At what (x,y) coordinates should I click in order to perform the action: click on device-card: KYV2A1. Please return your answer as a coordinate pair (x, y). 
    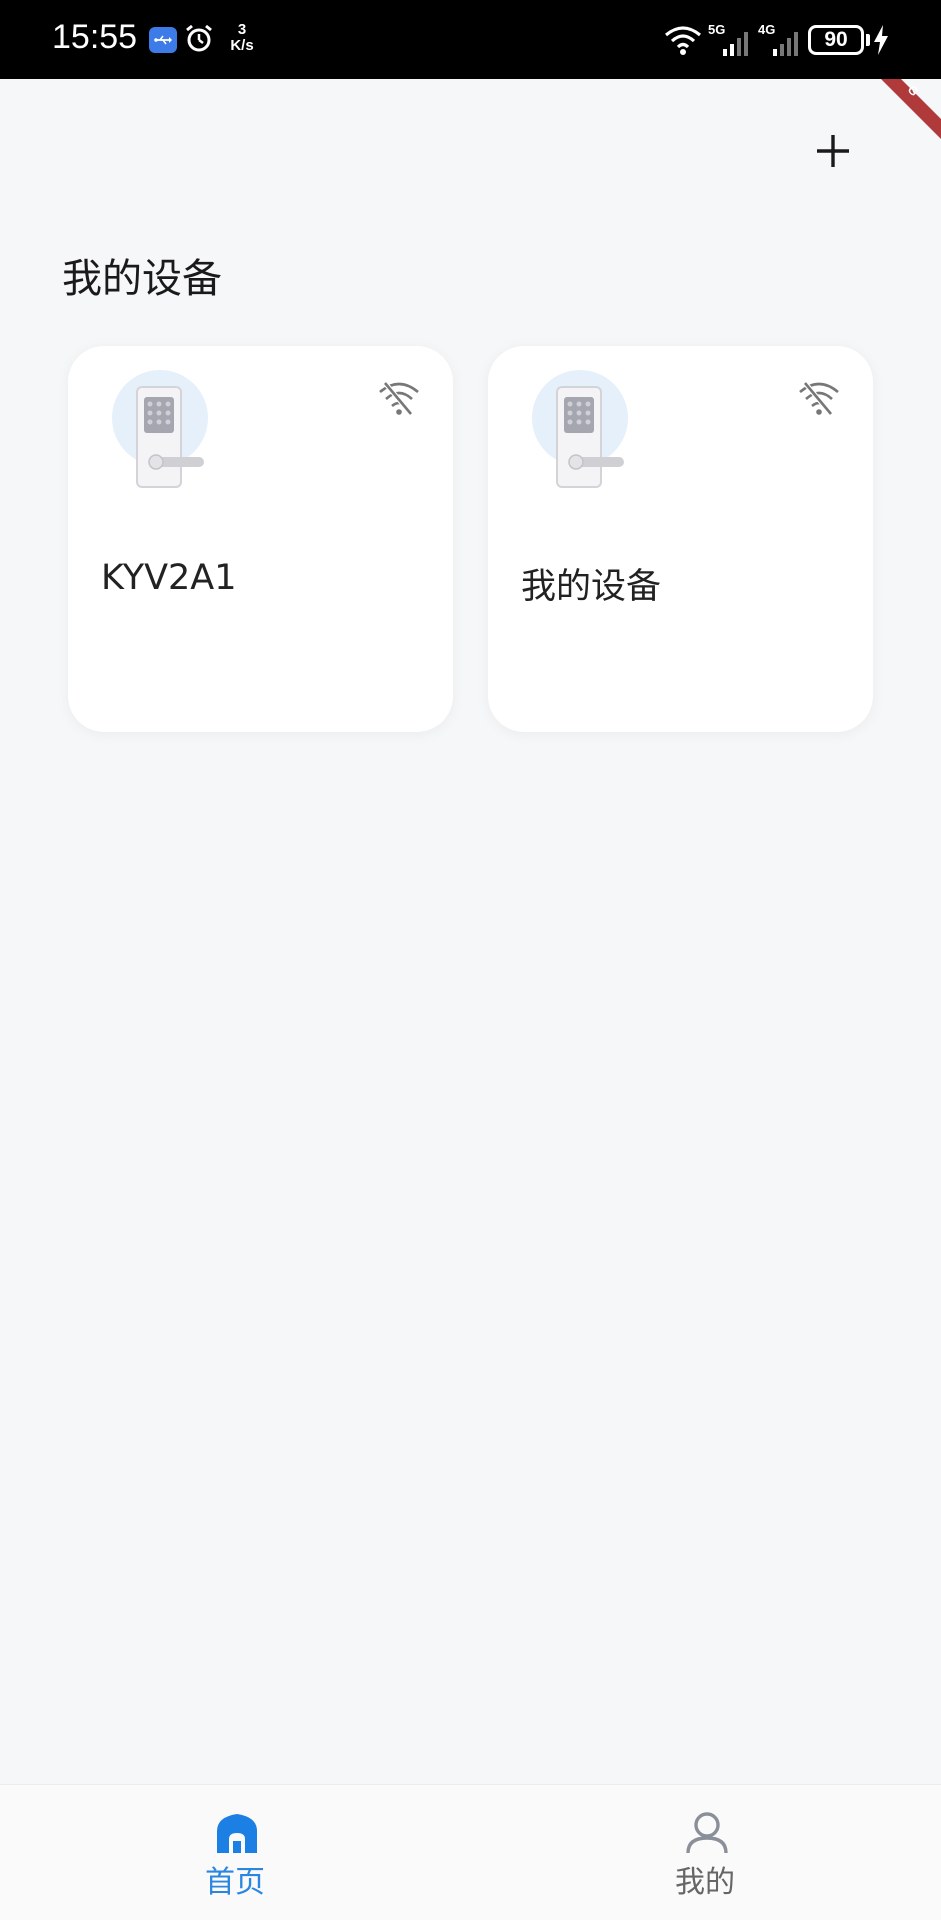
    Looking at the image, I should click on (260, 539).